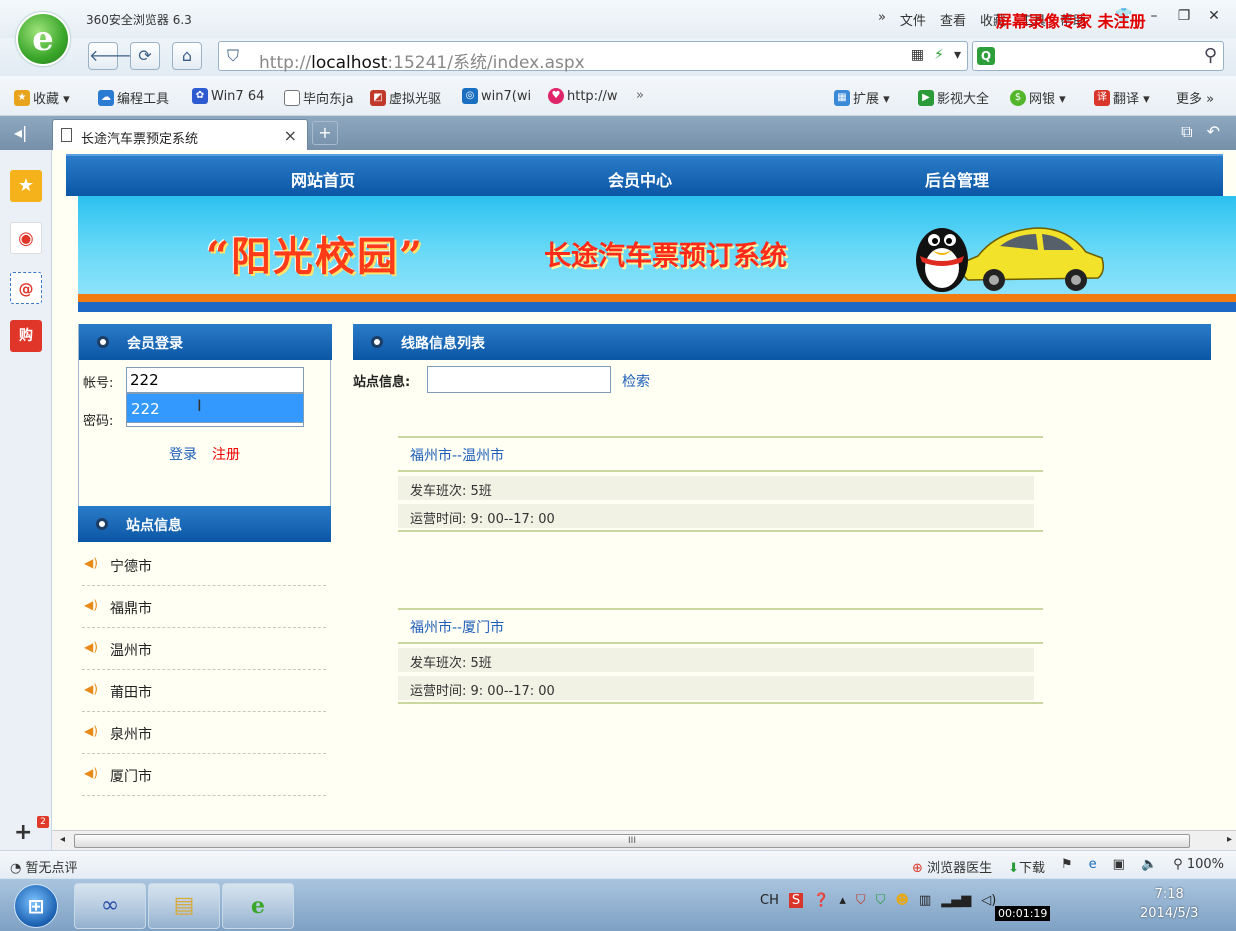 This screenshot has height=931, width=1236. What do you see at coordinates (1122, 97) in the screenshot?
I see `fav-item-translate: 译翻译 ▾` at bounding box center [1122, 97].